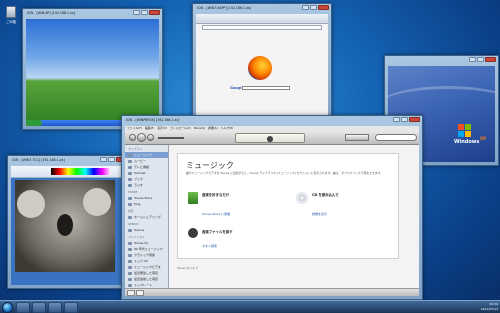 The image size is (500, 313). I want to click on koala-image, so click(65, 226).